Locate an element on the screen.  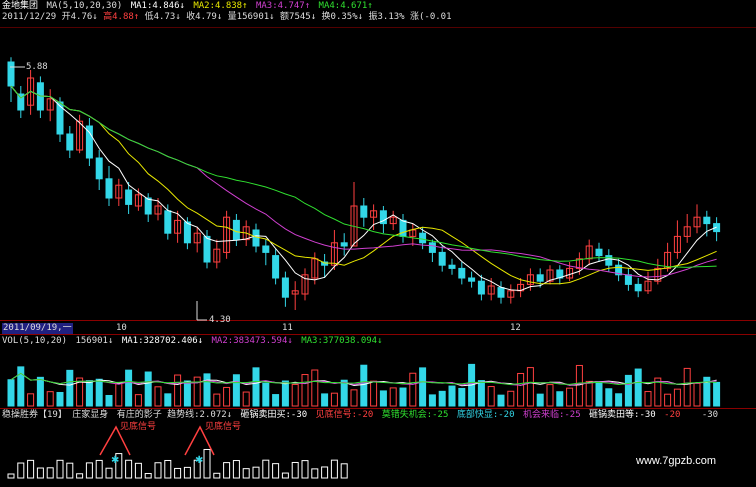
signal-star-1: ✱ is located at coordinates (115, 460).